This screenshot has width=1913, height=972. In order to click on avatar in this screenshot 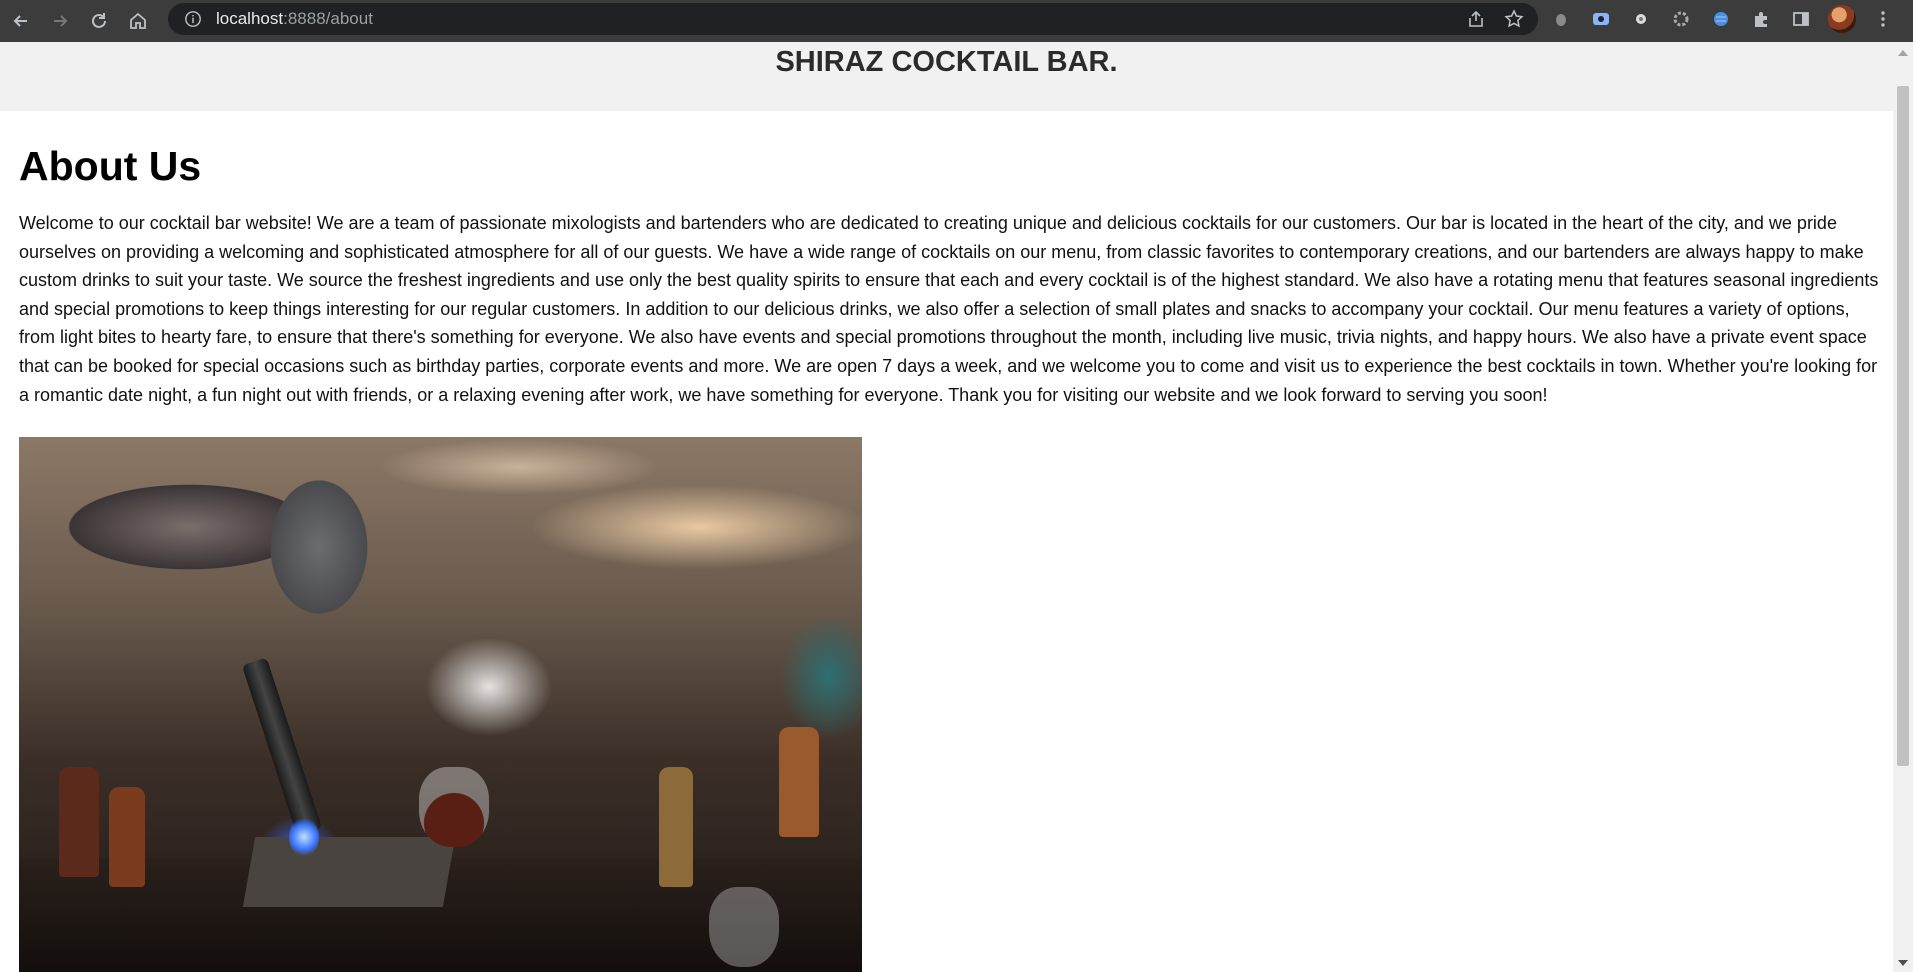, I will do `click(1842, 19)`.